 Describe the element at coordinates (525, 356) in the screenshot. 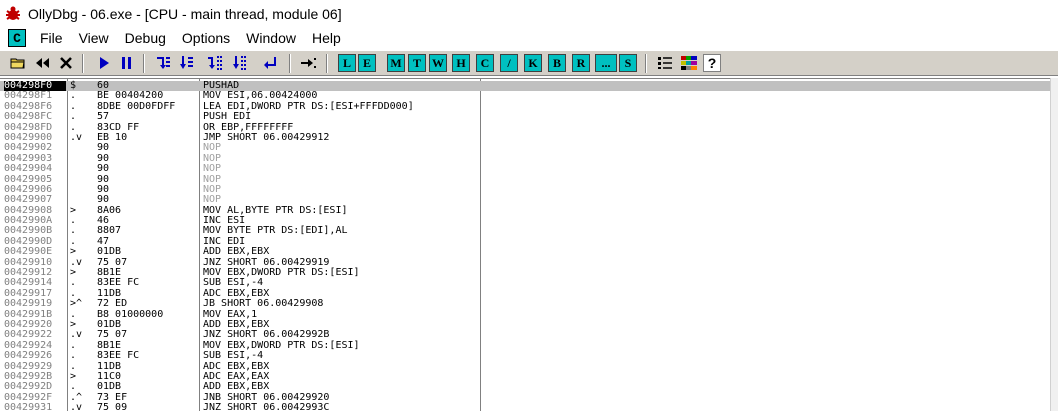

I see `disassembly-row: 00429926. 83EE FC SUB ESI,-4` at that location.